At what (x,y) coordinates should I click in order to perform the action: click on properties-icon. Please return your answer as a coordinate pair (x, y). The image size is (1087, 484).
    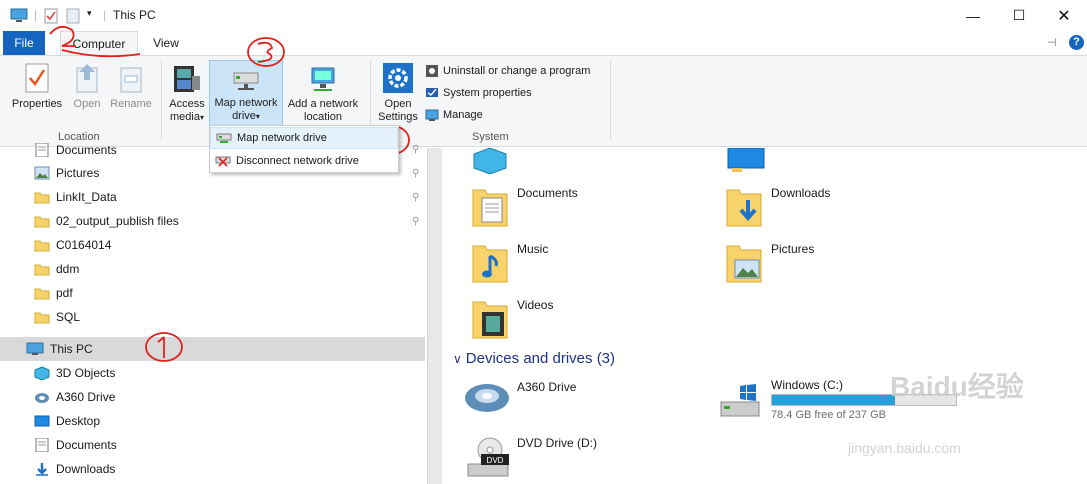
    Looking at the image, I should click on (37, 78).